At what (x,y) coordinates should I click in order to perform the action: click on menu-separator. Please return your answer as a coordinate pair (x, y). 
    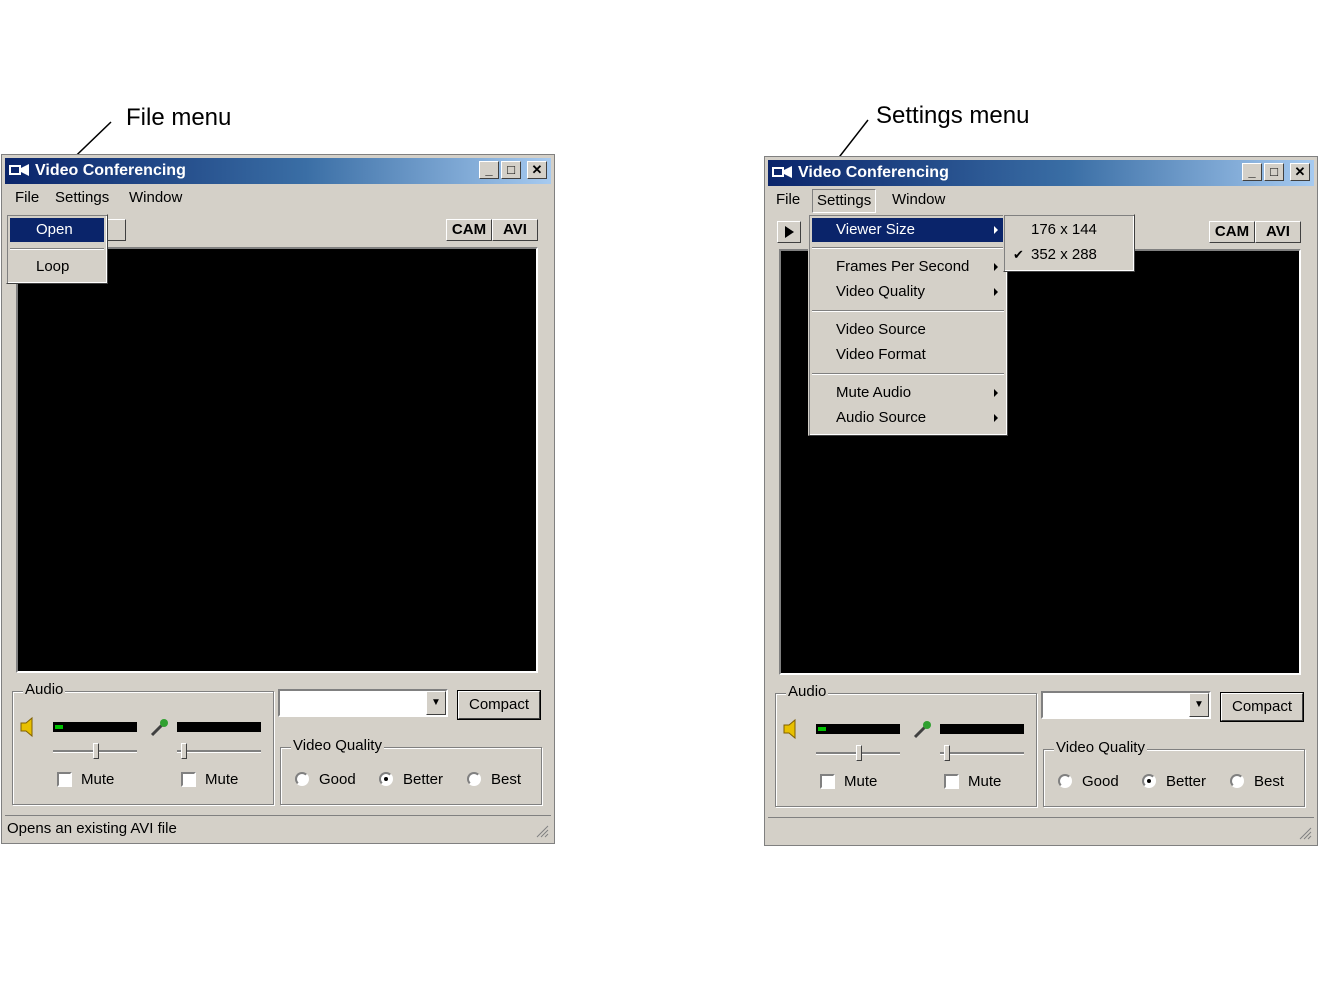
    Looking at the image, I should click on (57, 249).